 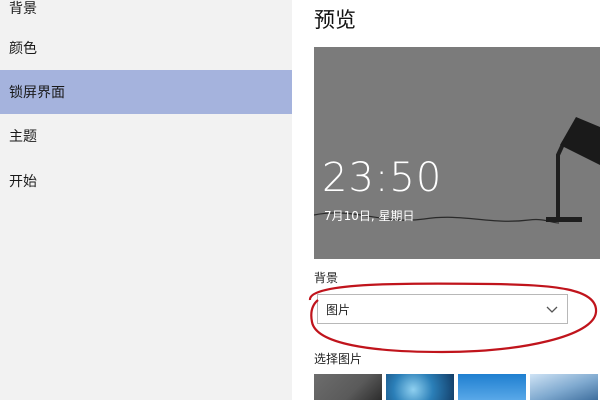 What do you see at coordinates (338, 359) in the screenshot?
I see `choose-picture-label: 选择图片` at bounding box center [338, 359].